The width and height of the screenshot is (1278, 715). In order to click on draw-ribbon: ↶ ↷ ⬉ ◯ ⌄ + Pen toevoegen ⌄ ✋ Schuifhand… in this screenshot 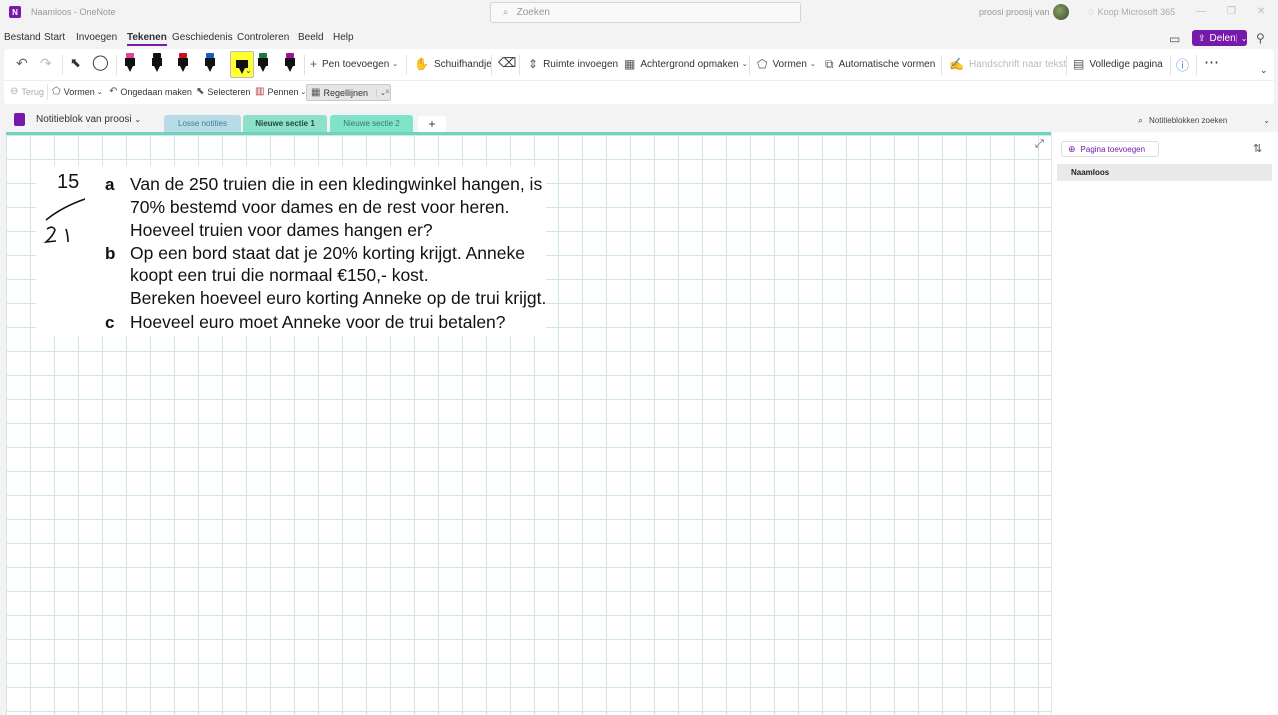, I will do `click(639, 64)`.